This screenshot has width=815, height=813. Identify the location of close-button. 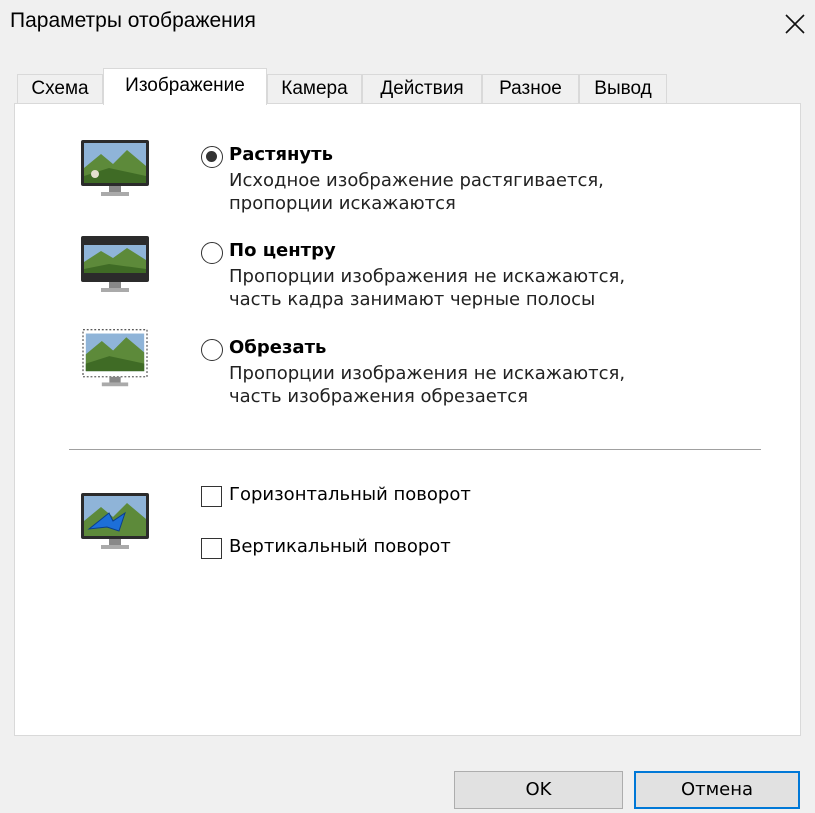
(795, 24).